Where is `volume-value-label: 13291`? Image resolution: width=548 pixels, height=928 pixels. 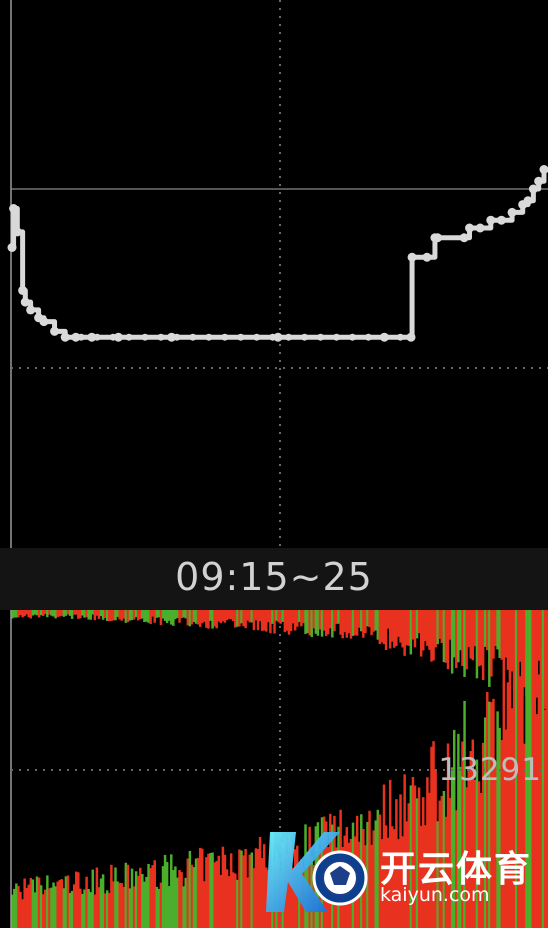 volume-value-label: 13291 is located at coordinates (490, 770).